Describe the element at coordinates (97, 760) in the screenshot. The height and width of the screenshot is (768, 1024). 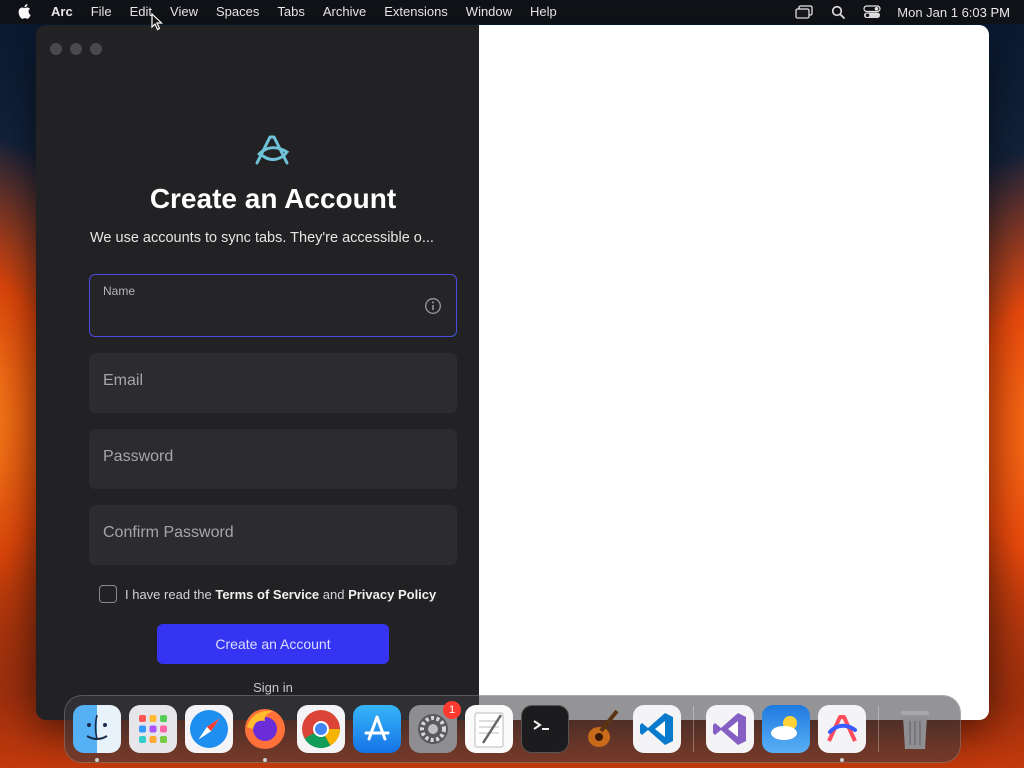
I see `finder-running-dot` at that location.